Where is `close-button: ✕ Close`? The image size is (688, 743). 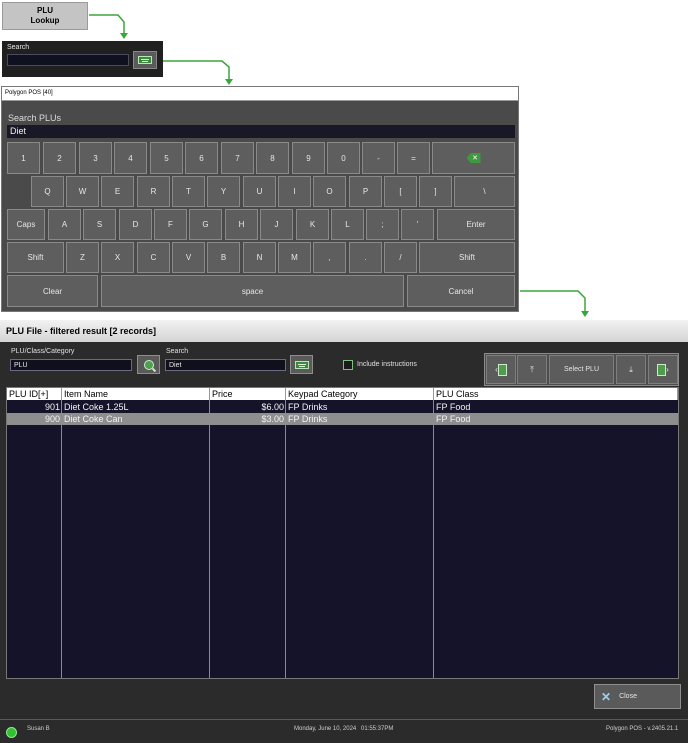
close-button: ✕ Close is located at coordinates (637, 696).